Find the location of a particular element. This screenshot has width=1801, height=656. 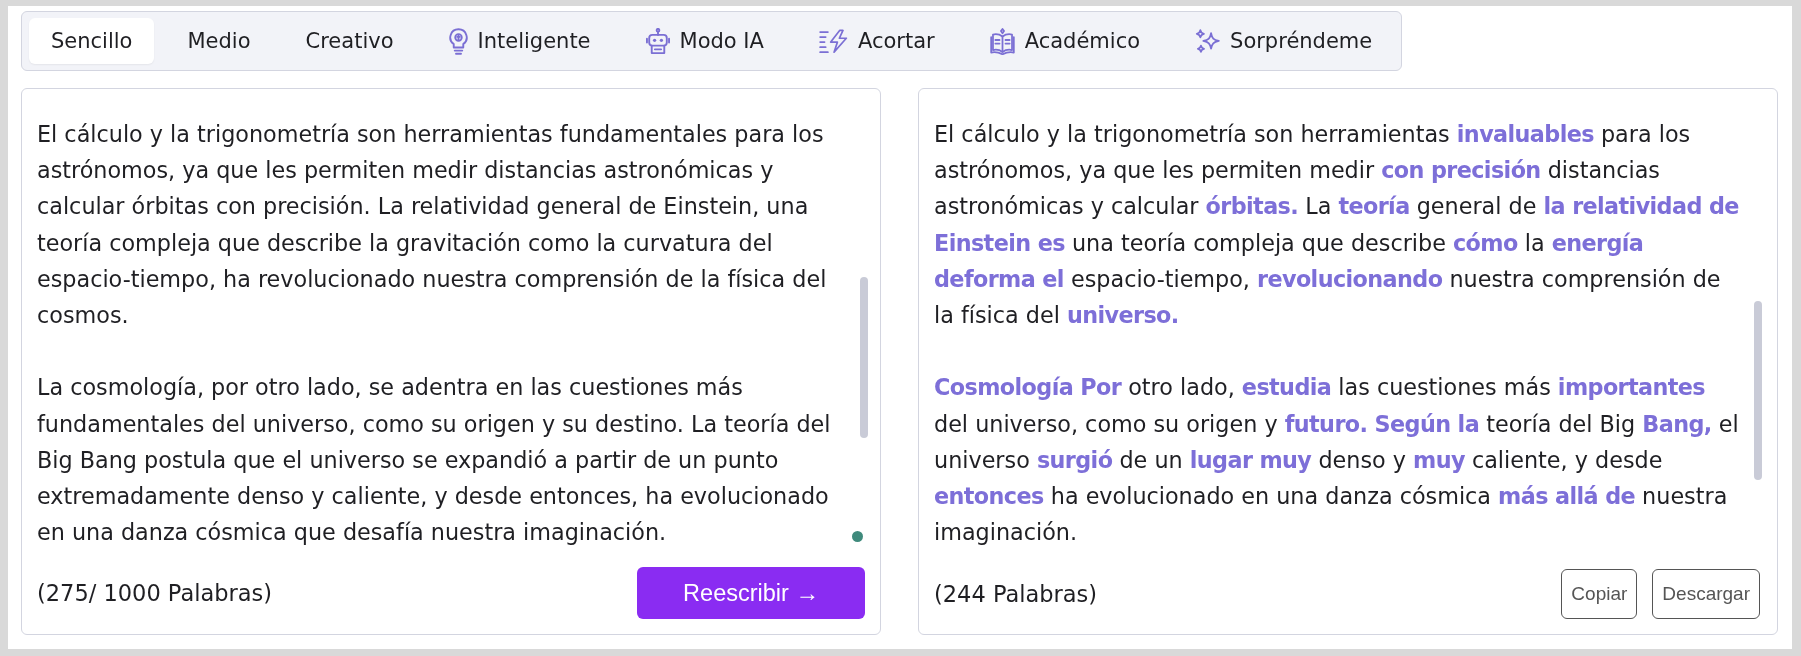

lightning-icon is located at coordinates (833, 41).